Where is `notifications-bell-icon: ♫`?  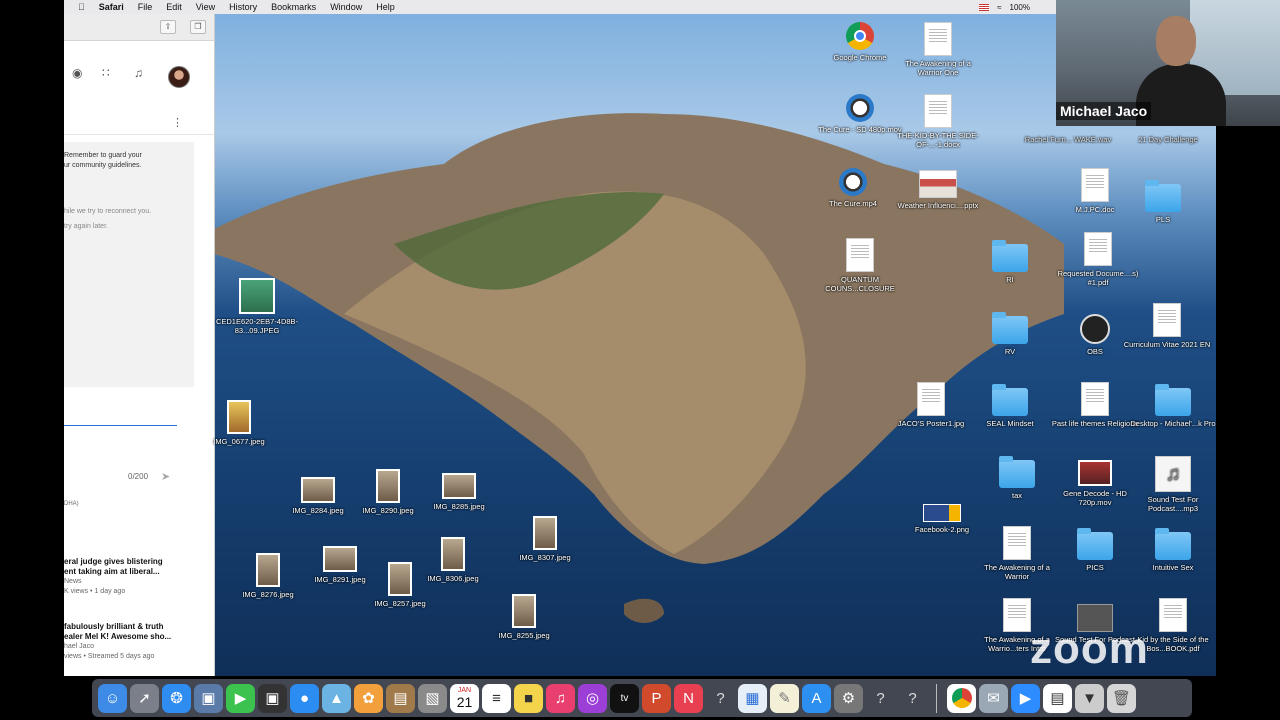 notifications-bell-icon: ♫ is located at coordinates (138, 73).